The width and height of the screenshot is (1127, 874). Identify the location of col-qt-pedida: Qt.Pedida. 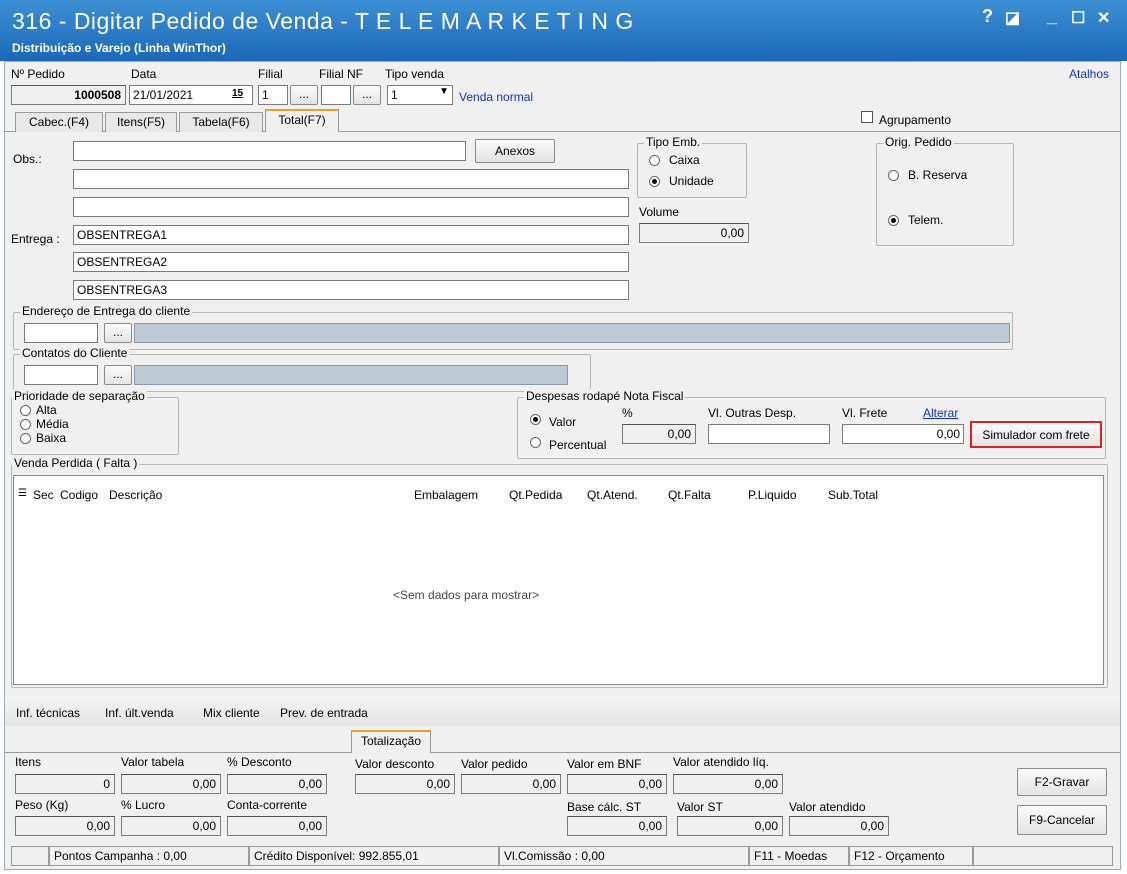
(535, 495).